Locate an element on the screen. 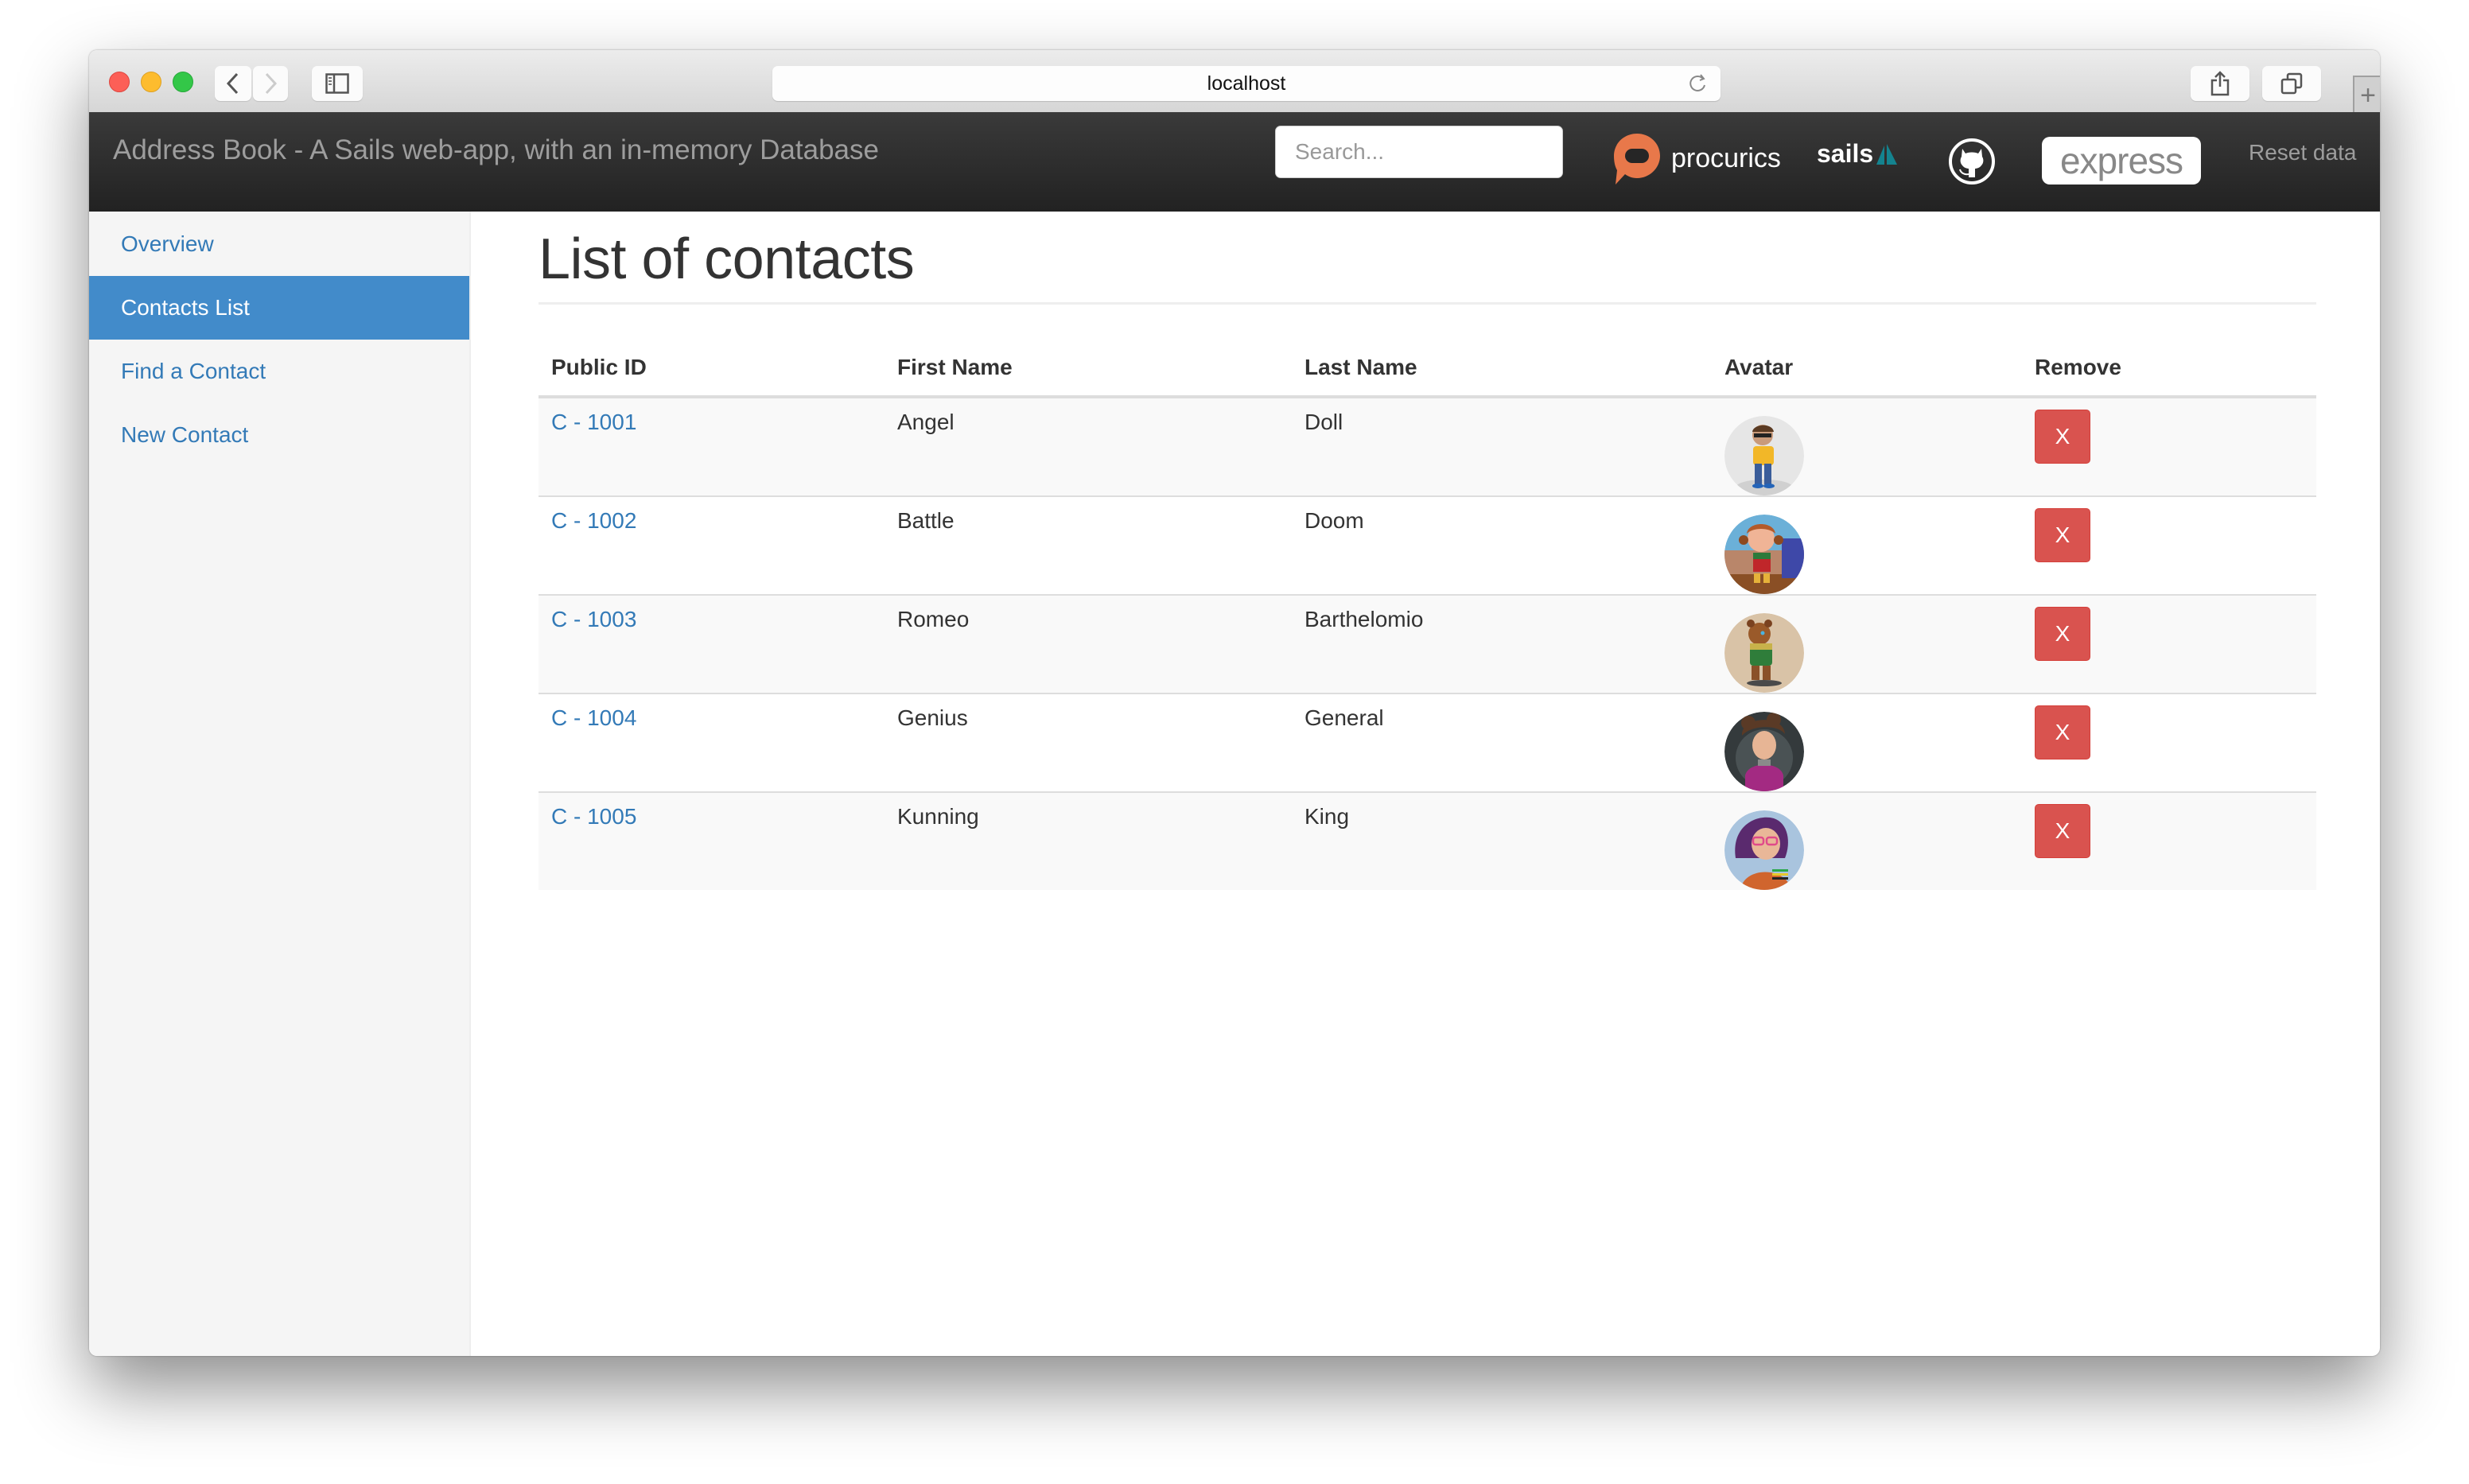 This screenshot has height=1484, width=2469. plus-icon: + is located at coordinates (2368, 95).